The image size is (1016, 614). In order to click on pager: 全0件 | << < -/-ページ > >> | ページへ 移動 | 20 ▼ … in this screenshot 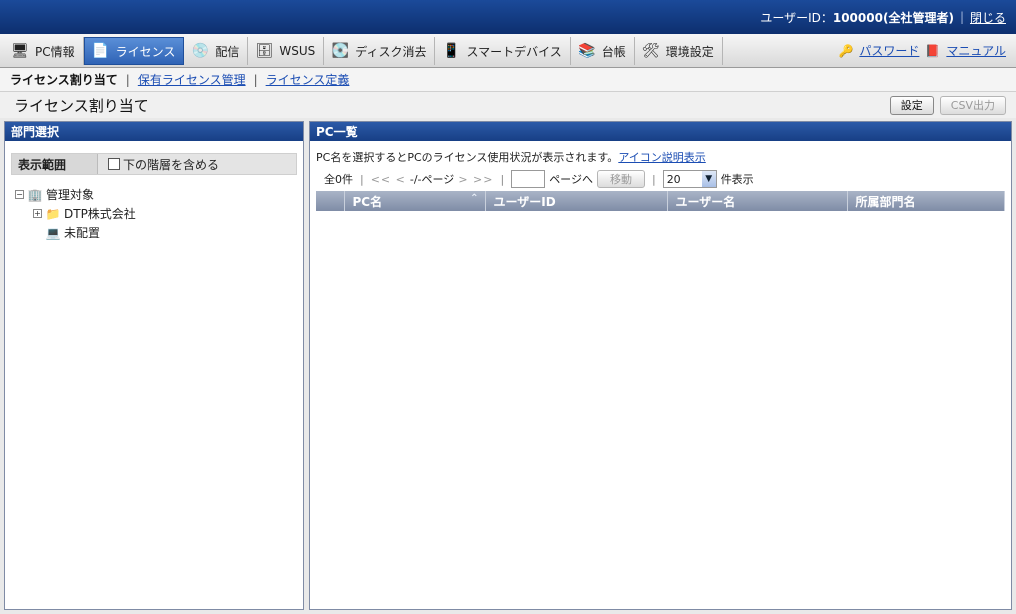, I will do `click(667, 179)`.